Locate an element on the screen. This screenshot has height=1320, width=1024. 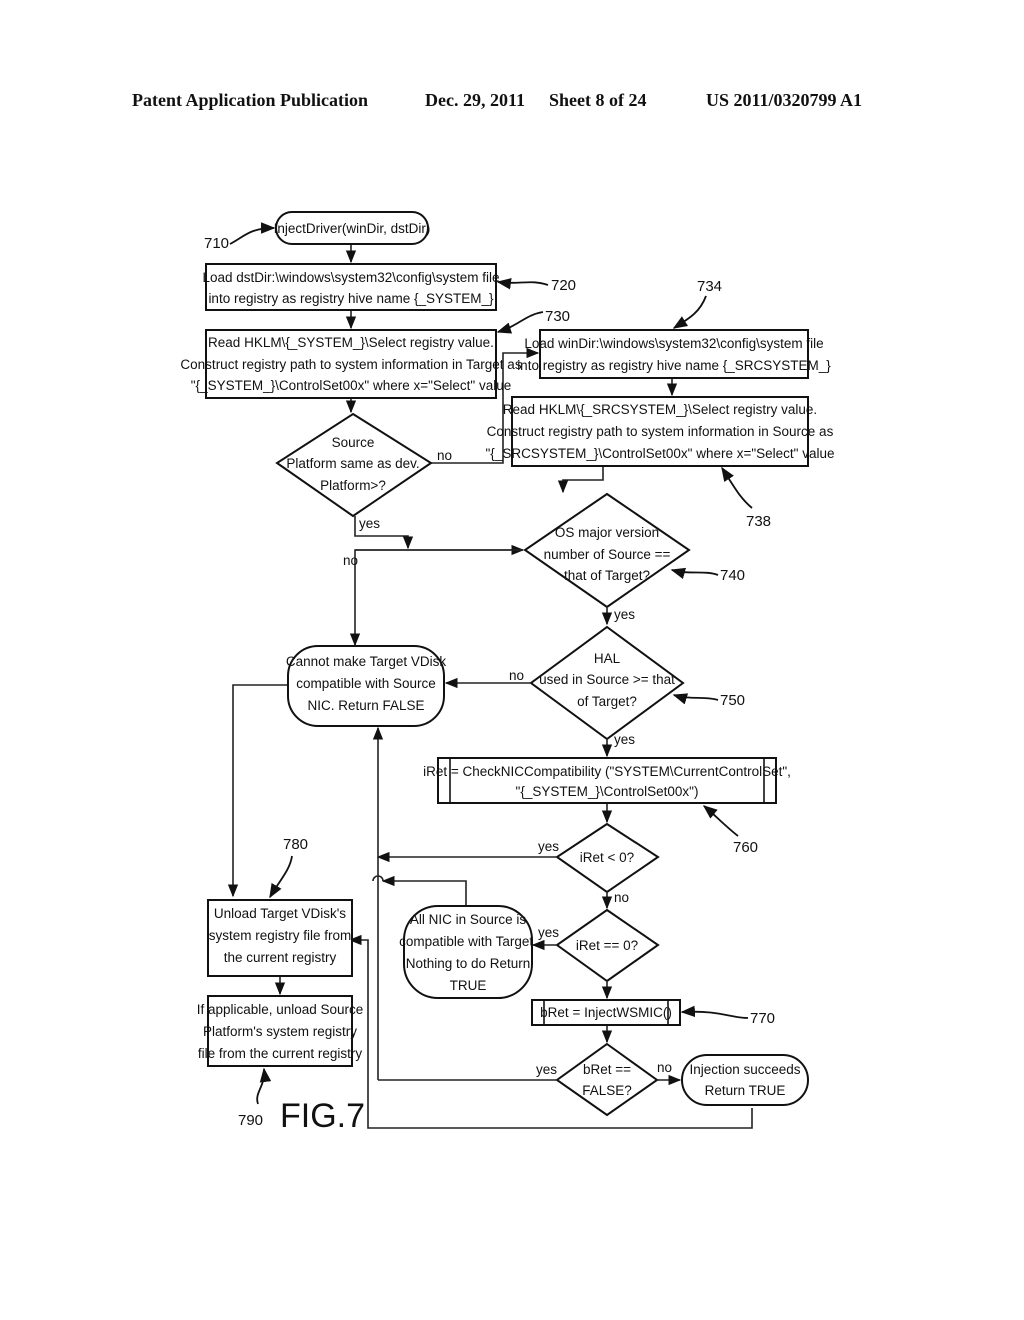
node-iret-lt: iRet < 0? is located at coordinates (607, 858).